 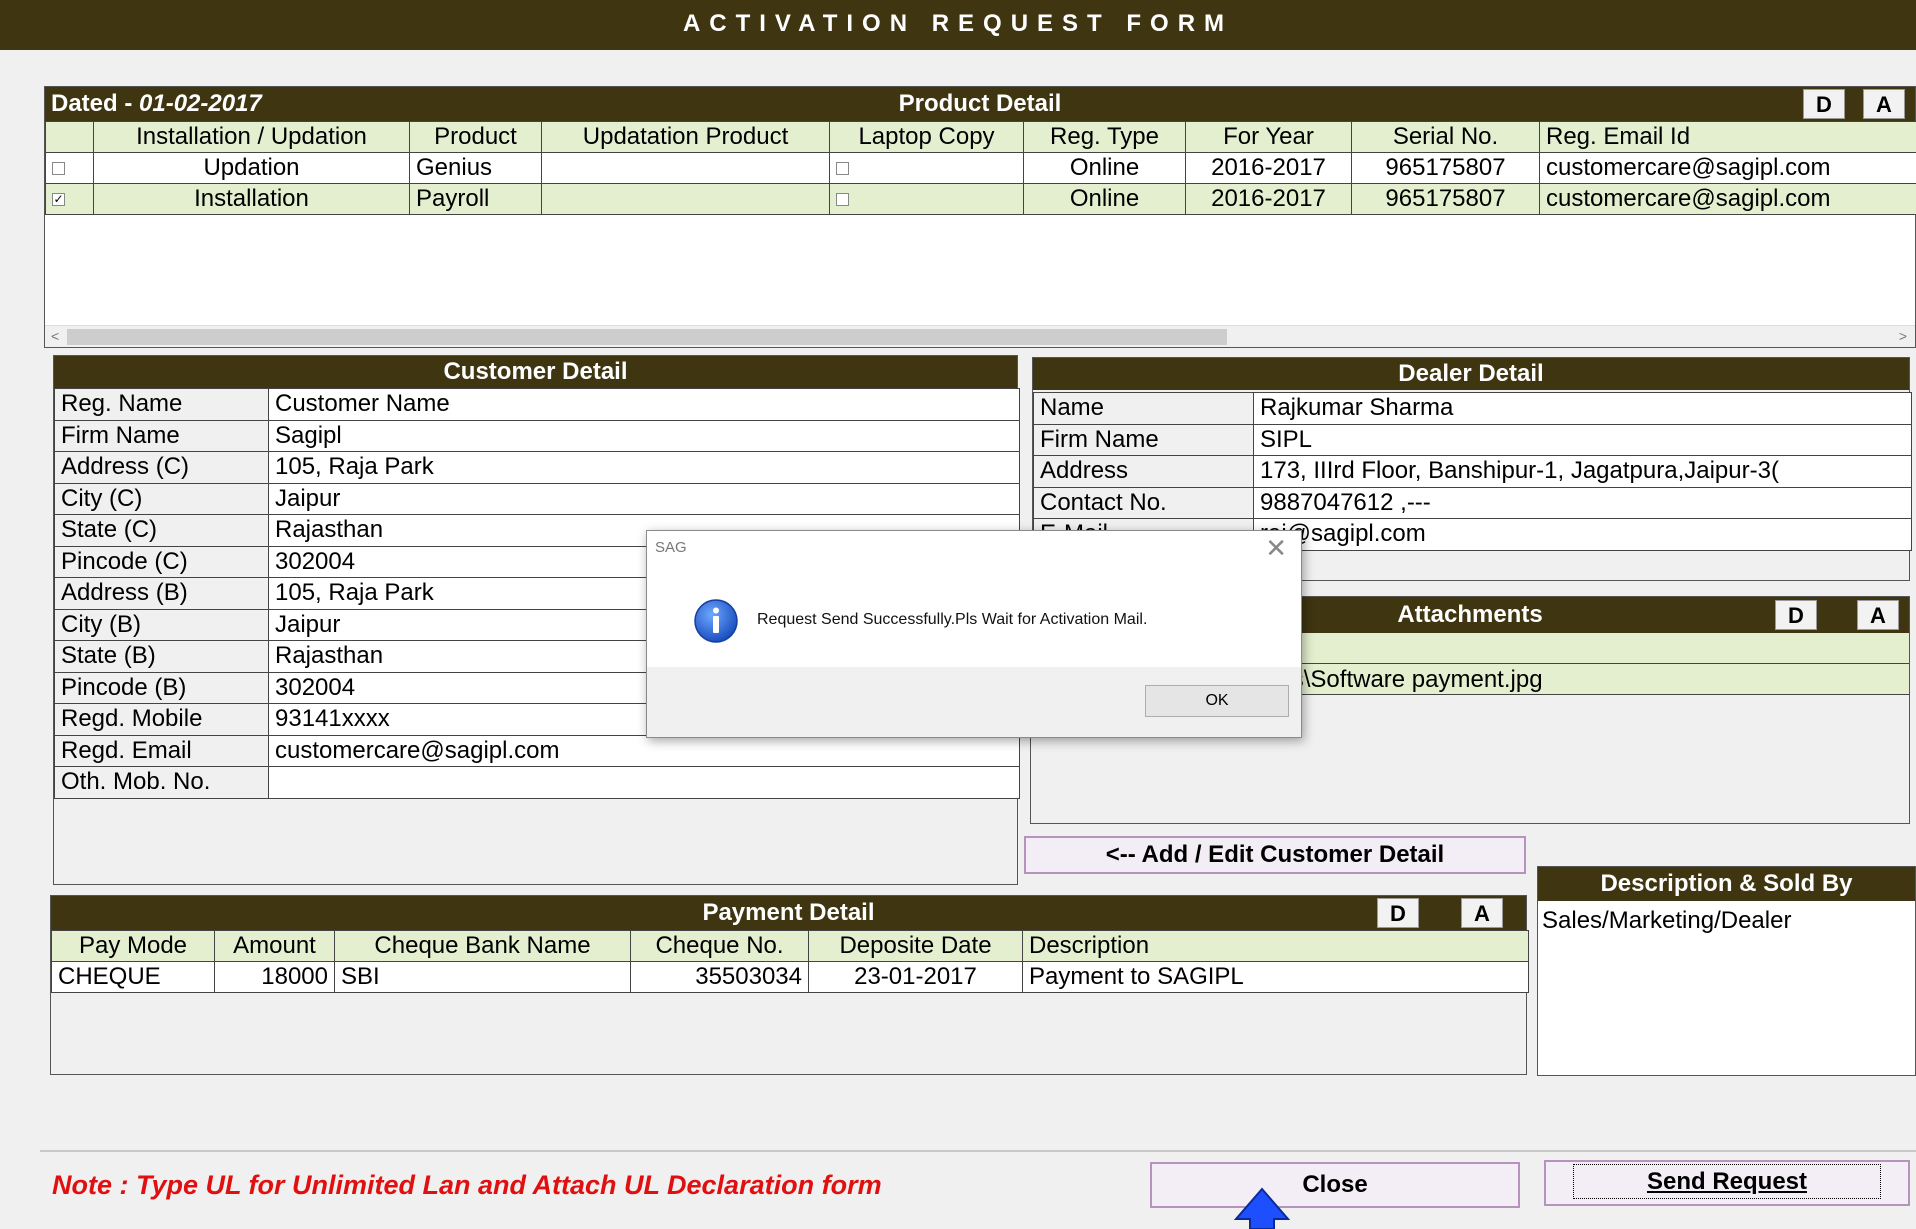 I want to click on info-icon, so click(x=716, y=621).